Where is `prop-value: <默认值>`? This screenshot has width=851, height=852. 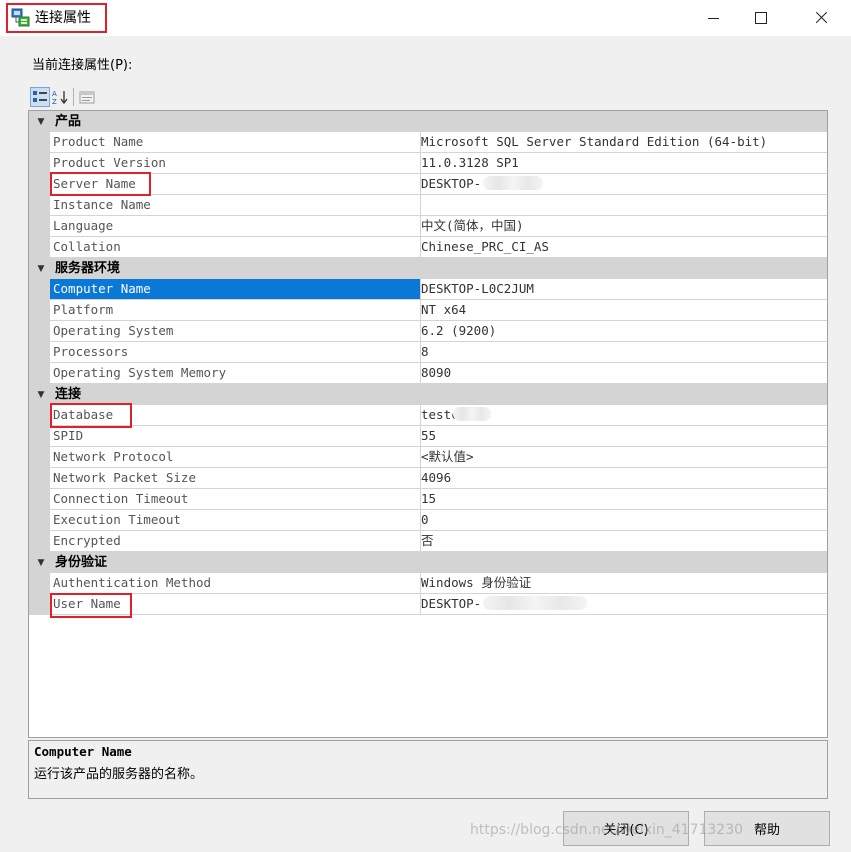 prop-value: <默认值> is located at coordinates (622, 457).